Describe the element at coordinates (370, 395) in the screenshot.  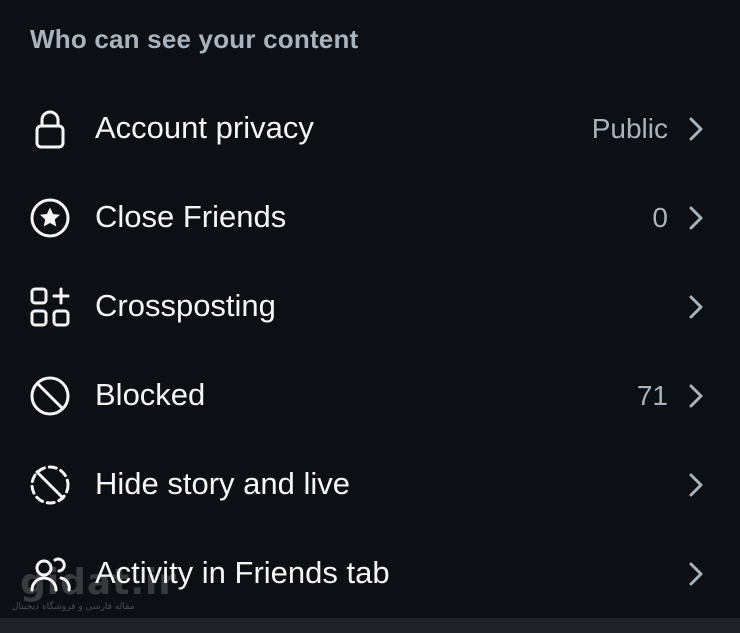
I see `blocked-row: Blocked 71` at that location.